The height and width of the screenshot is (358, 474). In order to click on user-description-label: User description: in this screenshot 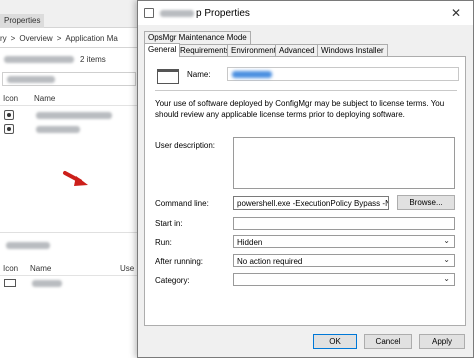, I will do `click(185, 145)`.